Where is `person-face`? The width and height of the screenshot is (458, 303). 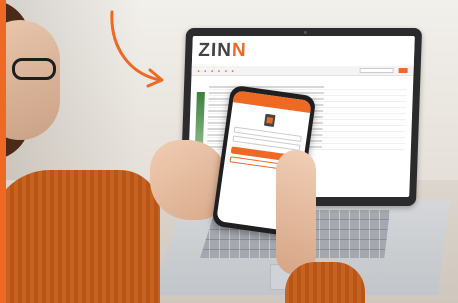
person-face is located at coordinates (30, 80).